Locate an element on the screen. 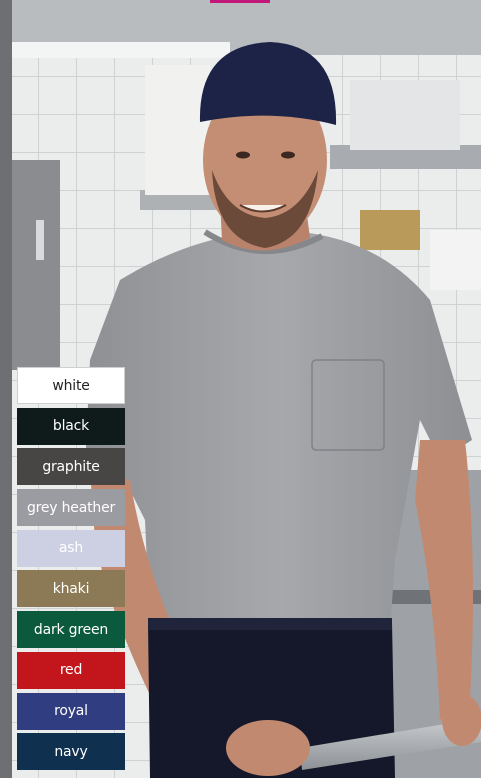  swatch-navy: navy is located at coordinates (71, 752).